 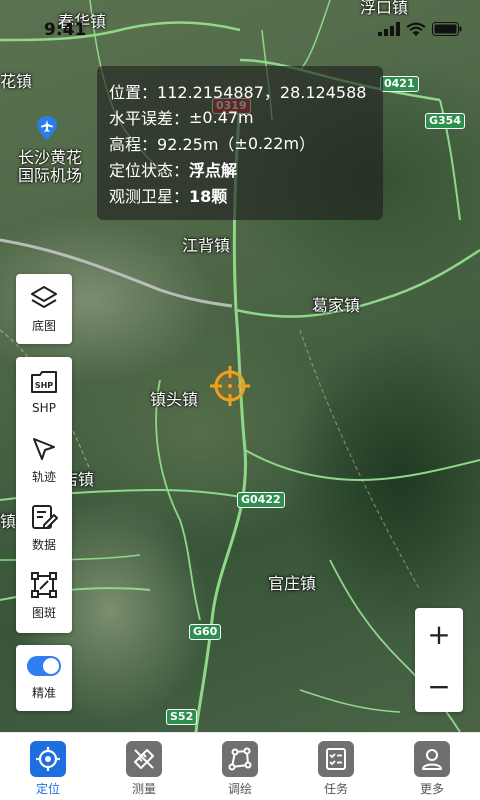 I want to click on nav-item-task: 任务, so click(x=336, y=766).